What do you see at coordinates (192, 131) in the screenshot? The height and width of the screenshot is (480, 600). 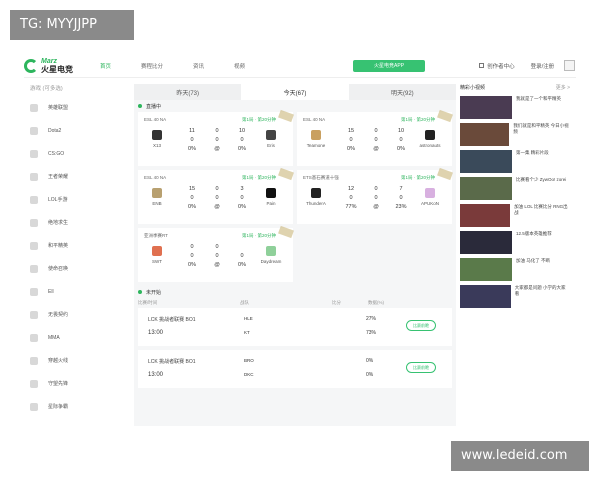 I see `score-left: 11` at bounding box center [192, 131].